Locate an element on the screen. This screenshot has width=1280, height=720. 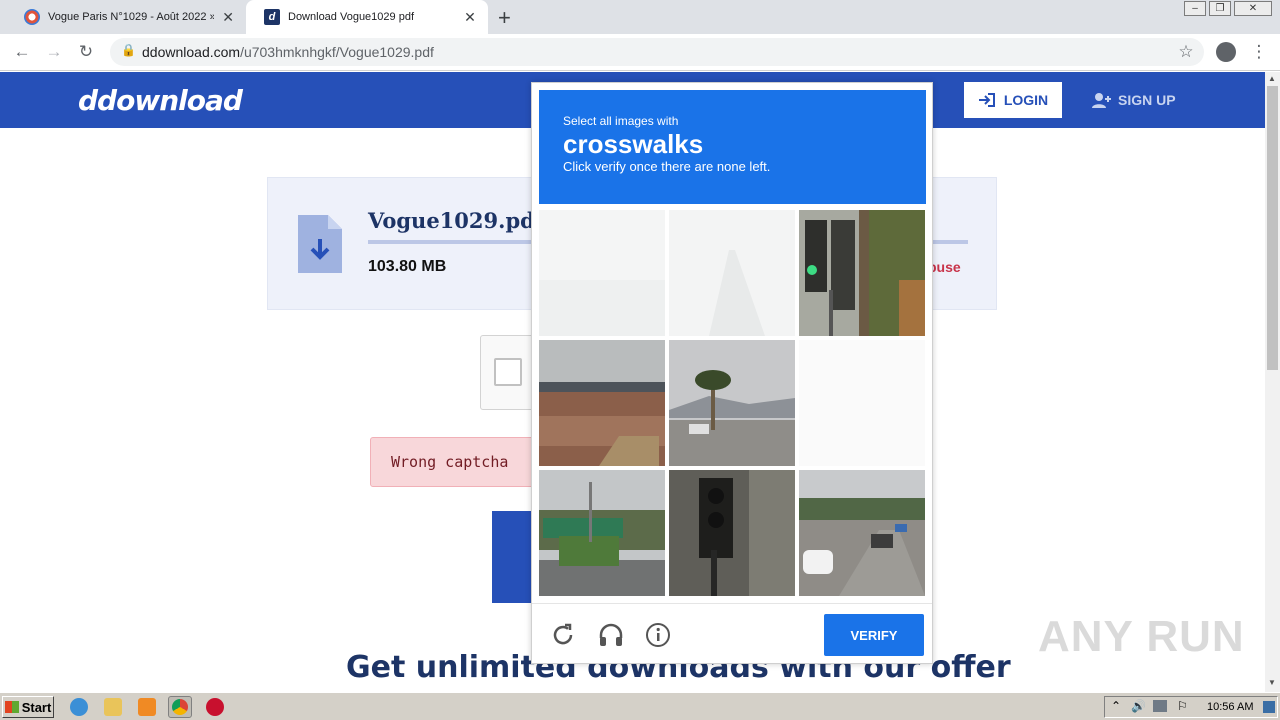
media-player-icon is located at coordinates (147, 707).